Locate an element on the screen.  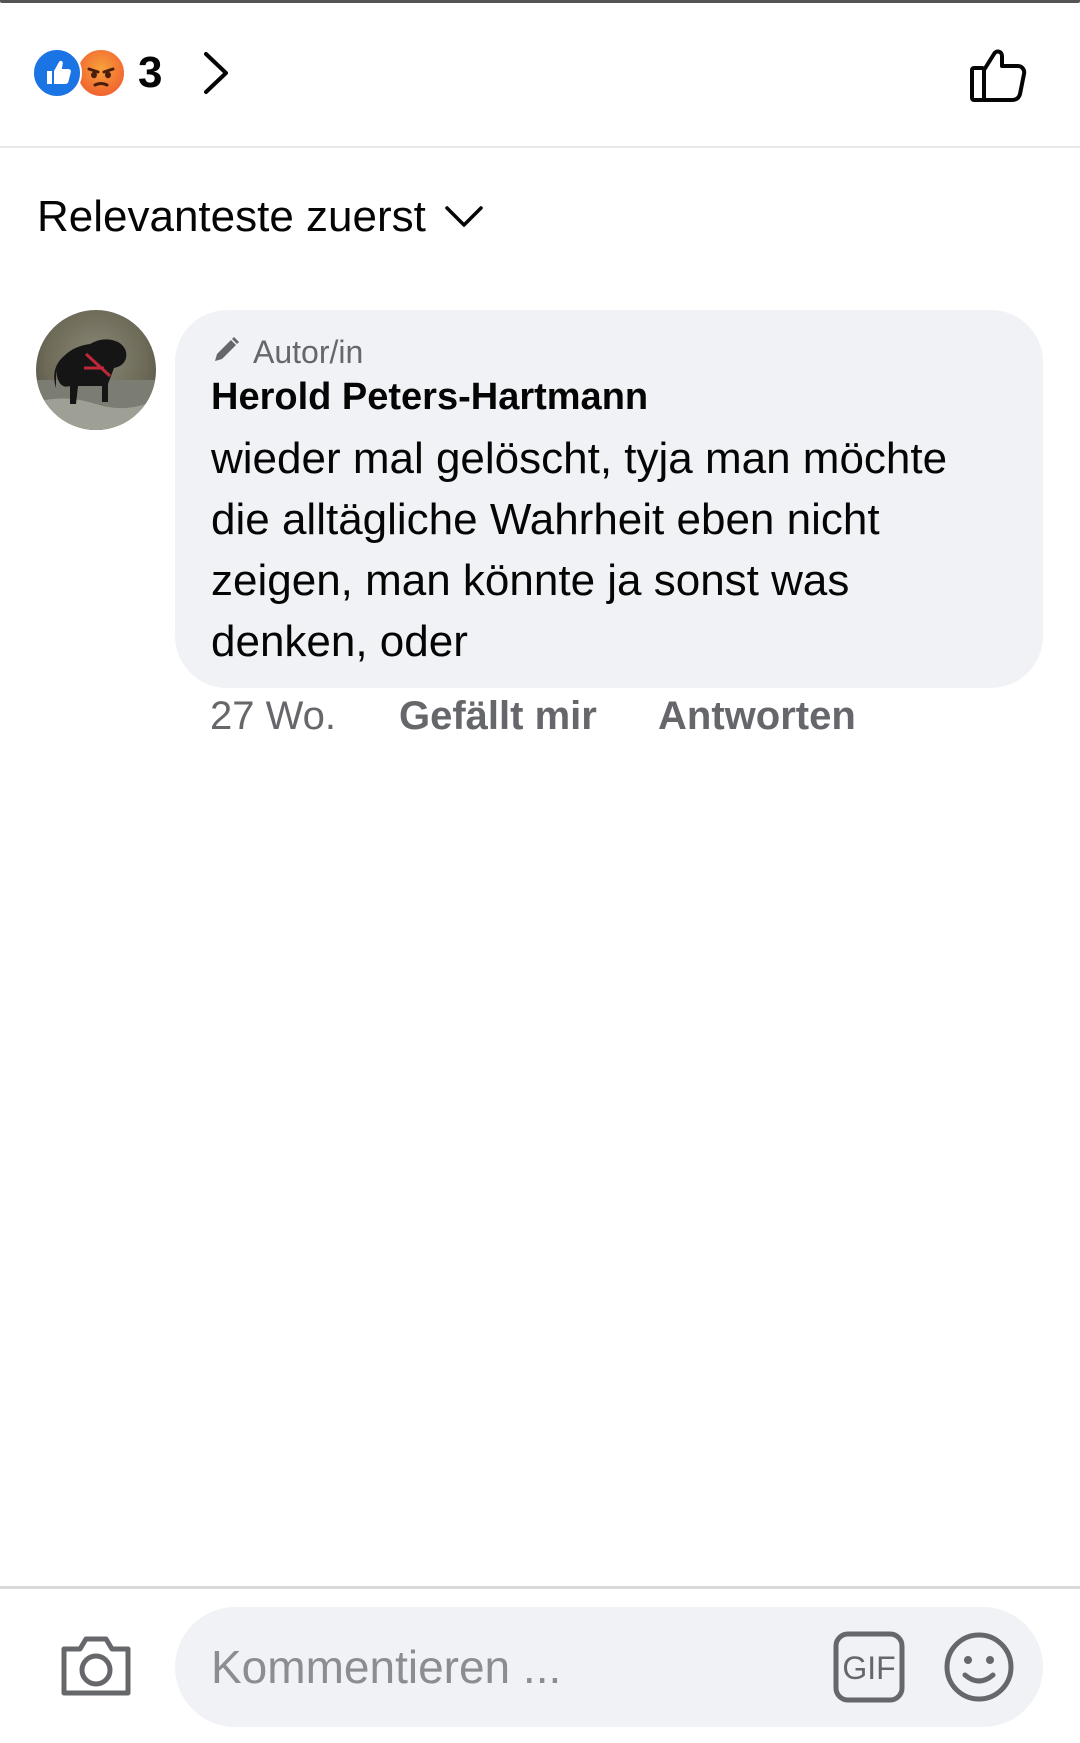
author-badge-label: Autor/in is located at coordinates (308, 352).